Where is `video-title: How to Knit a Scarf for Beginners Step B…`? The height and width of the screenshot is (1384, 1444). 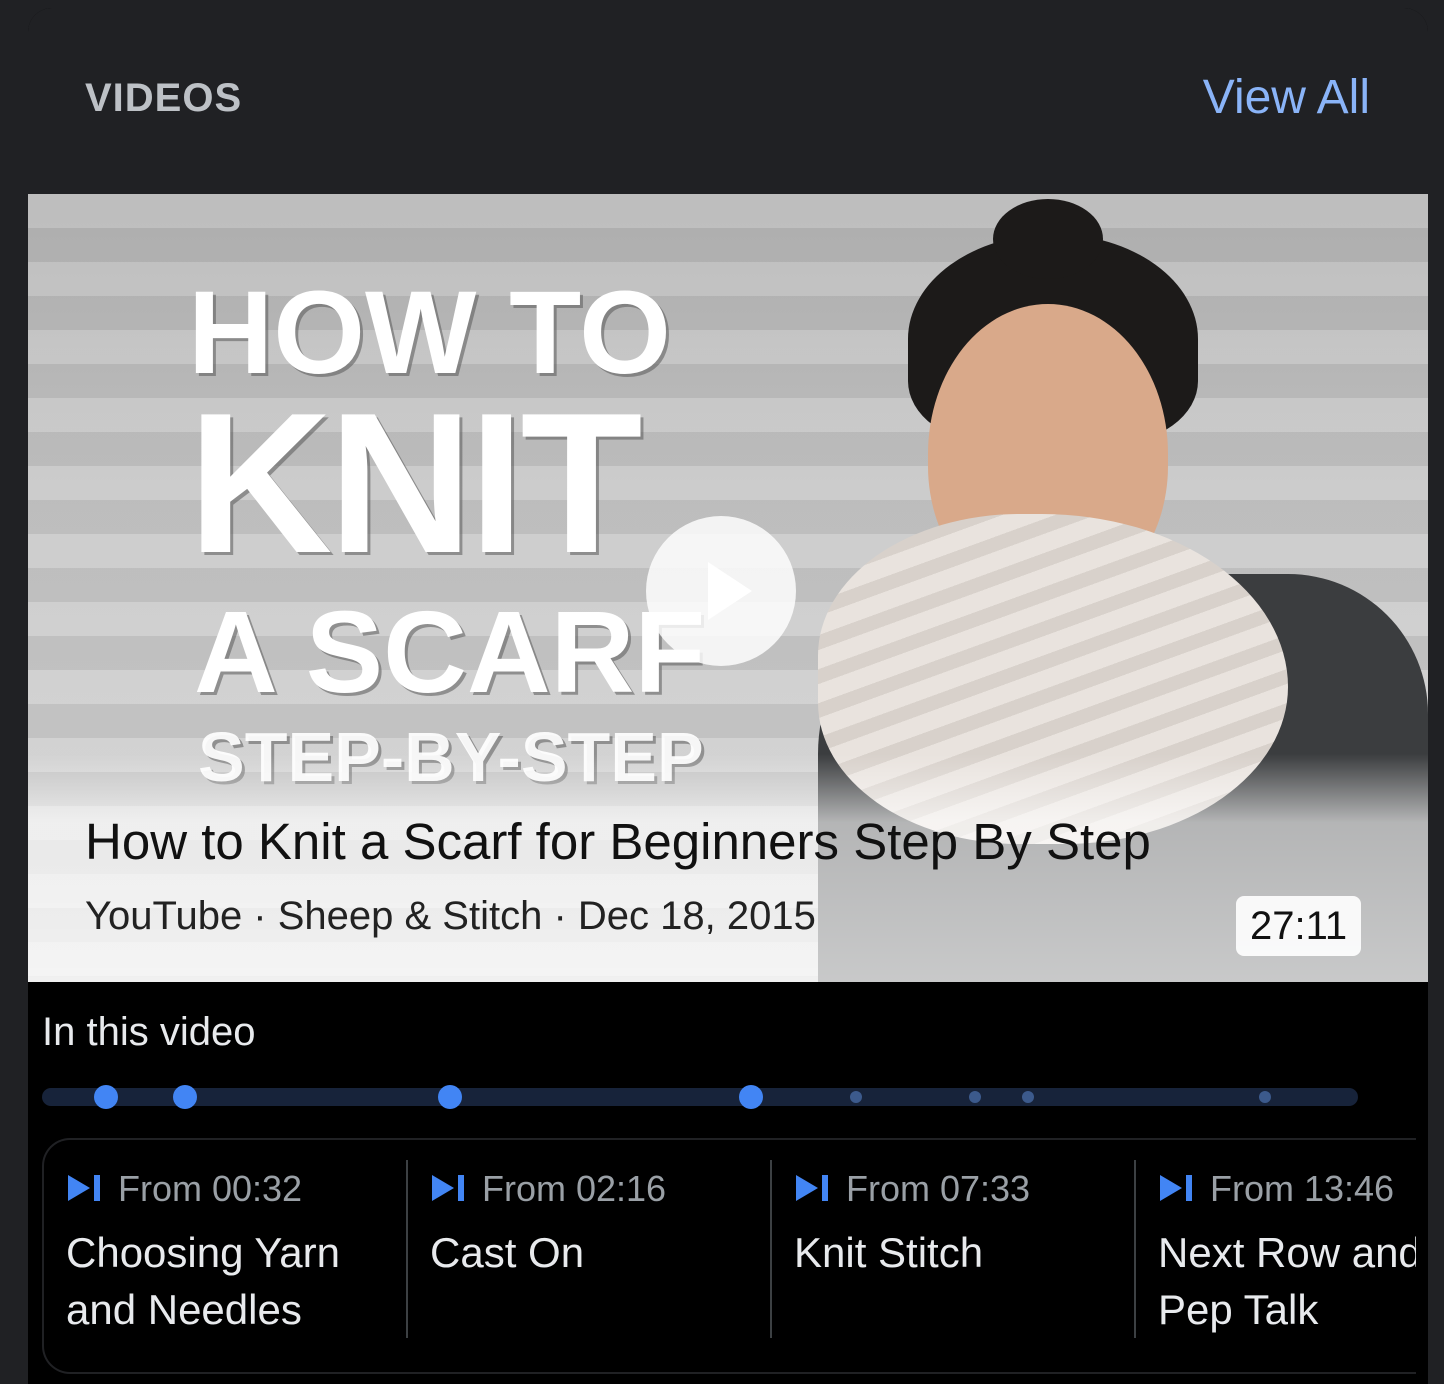
video-title: How to Knit a Scarf for Beginners Step B… is located at coordinates (618, 841).